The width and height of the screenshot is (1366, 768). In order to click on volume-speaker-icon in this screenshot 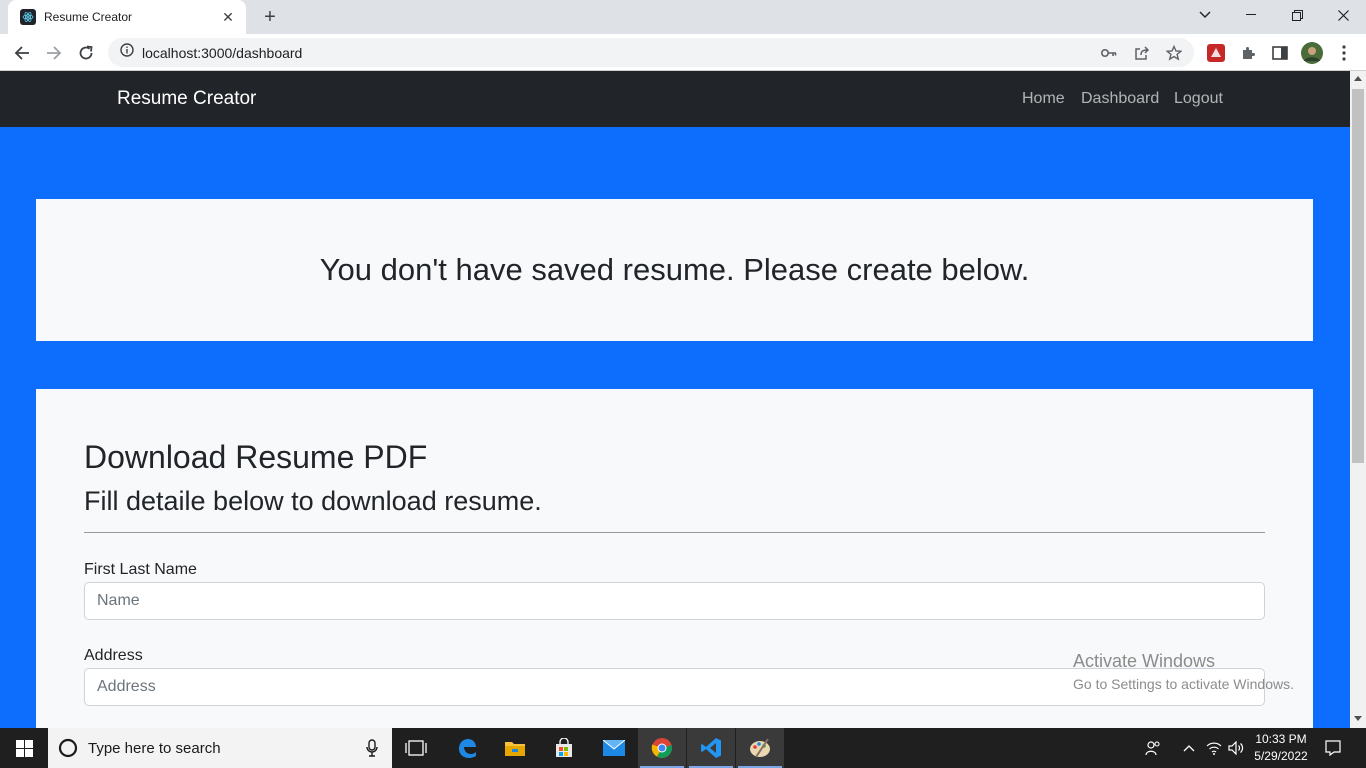, I will do `click(1236, 748)`.